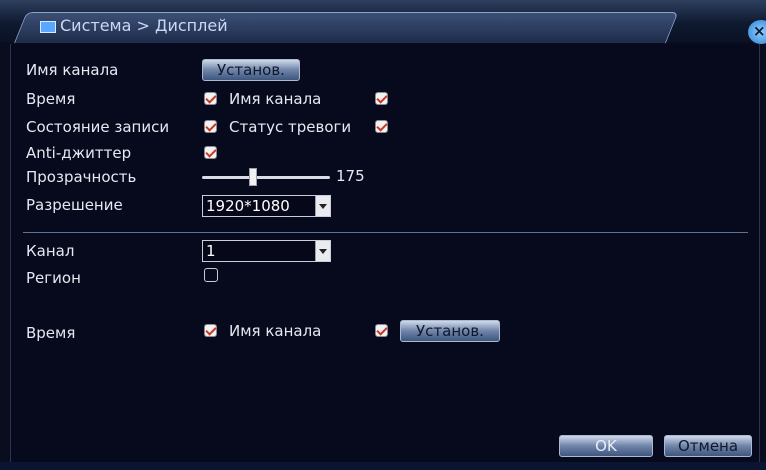 The width and height of the screenshot is (766, 470). Describe the element at coordinates (248, 206) in the screenshot. I see `resolution-select-value: 1920*1080` at that location.